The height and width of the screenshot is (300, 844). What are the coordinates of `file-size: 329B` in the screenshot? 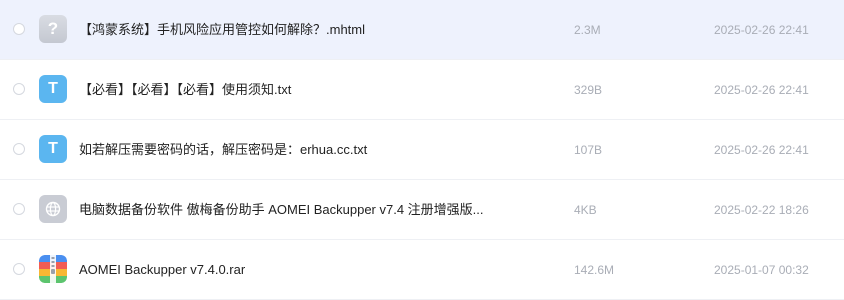 It's located at (588, 90).